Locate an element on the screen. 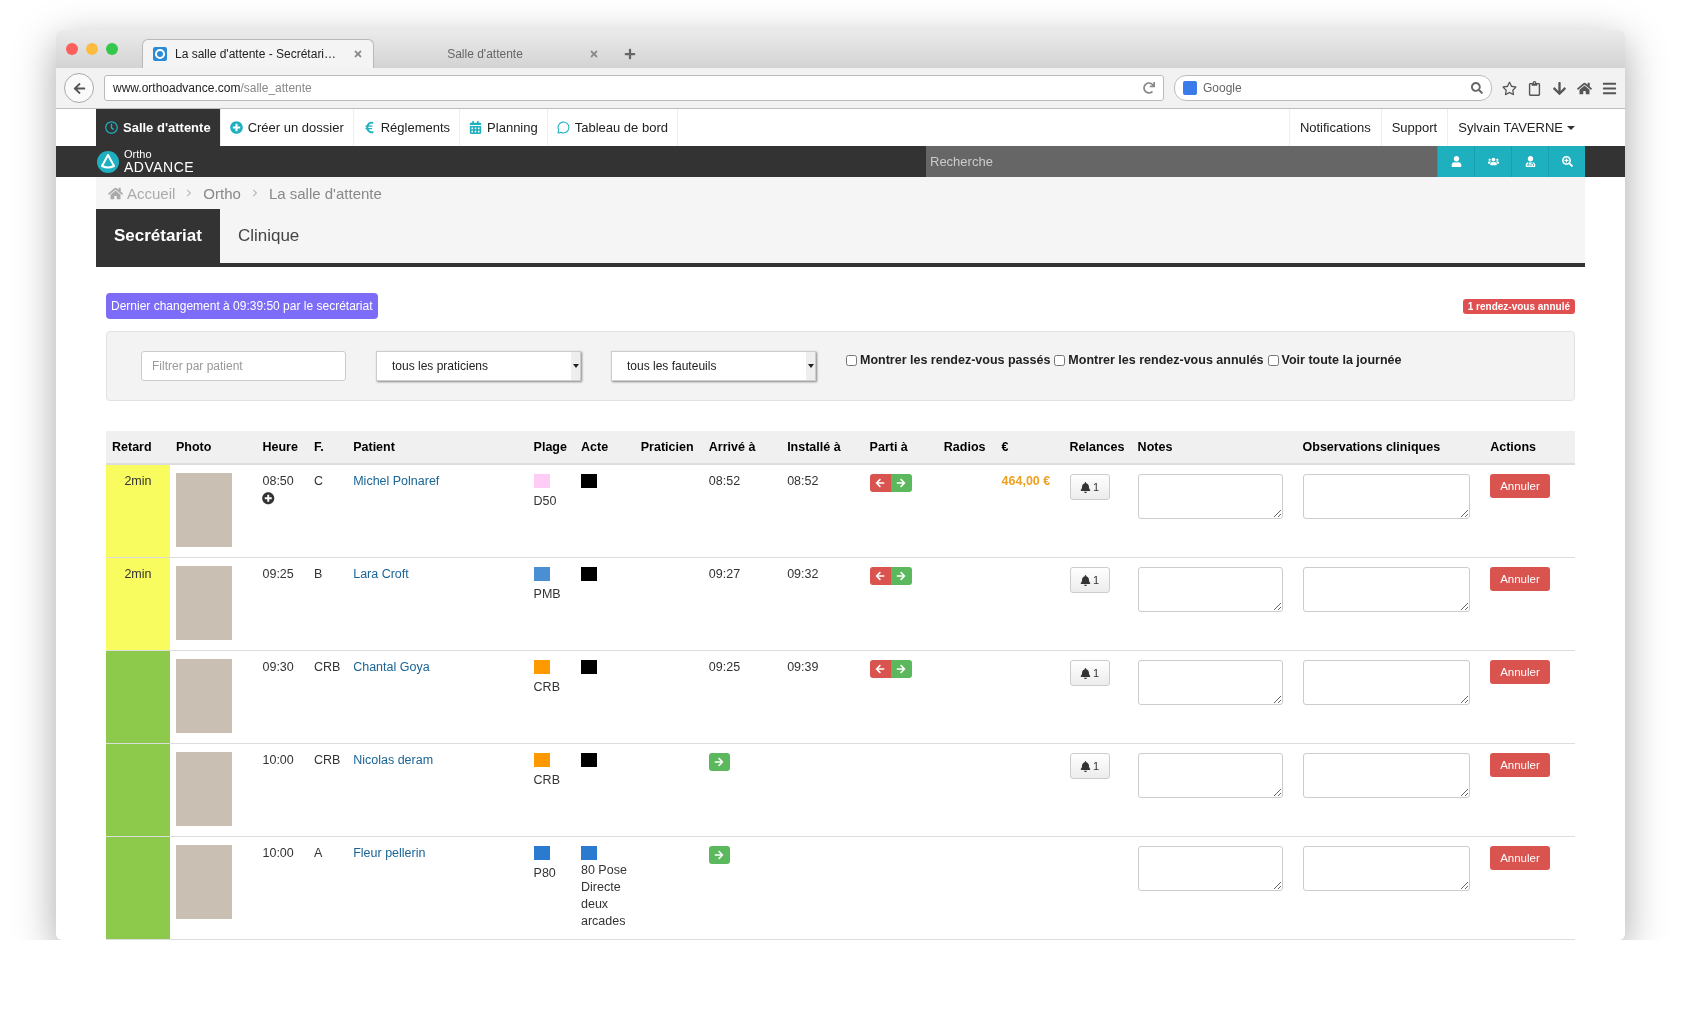 This screenshot has height=1021, width=1681. doctor-button is located at coordinates (1529, 161).